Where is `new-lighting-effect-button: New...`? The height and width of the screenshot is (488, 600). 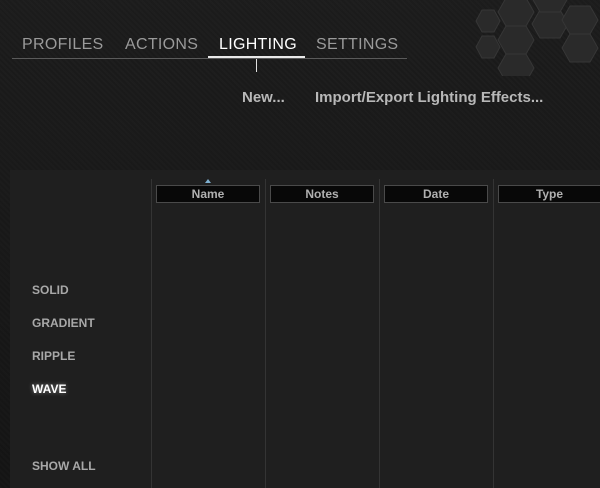 new-lighting-effect-button: New... is located at coordinates (263, 98).